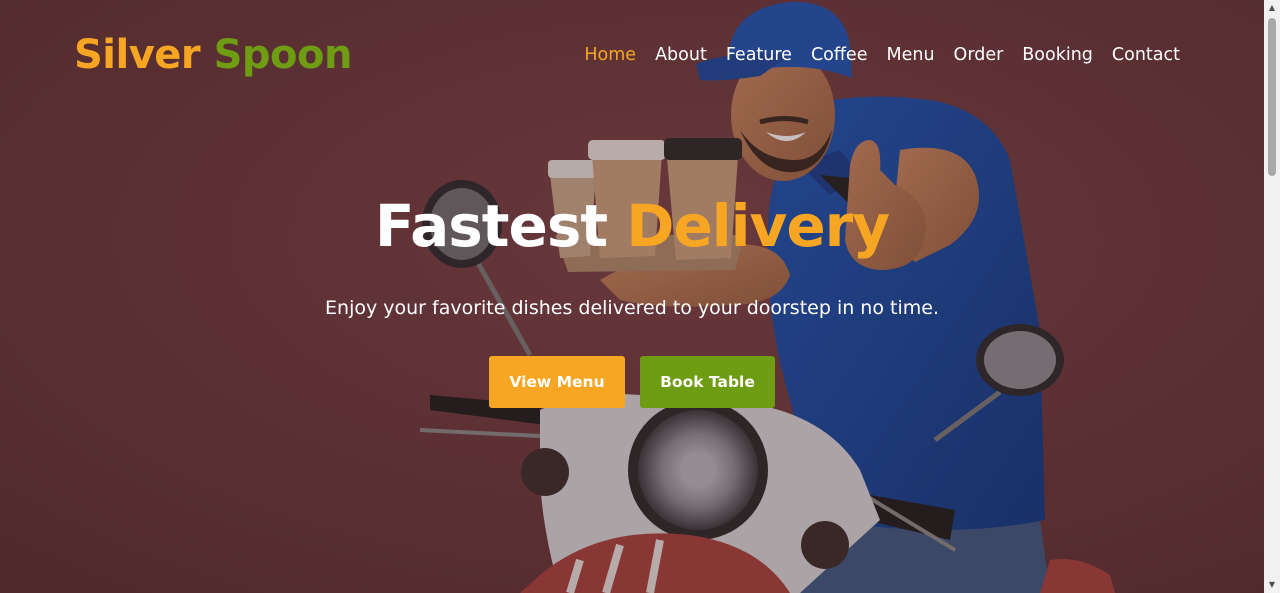 This screenshot has width=1280, height=593. What do you see at coordinates (758, 226) in the screenshot?
I see `hero-title-accent: Delivery` at bounding box center [758, 226].